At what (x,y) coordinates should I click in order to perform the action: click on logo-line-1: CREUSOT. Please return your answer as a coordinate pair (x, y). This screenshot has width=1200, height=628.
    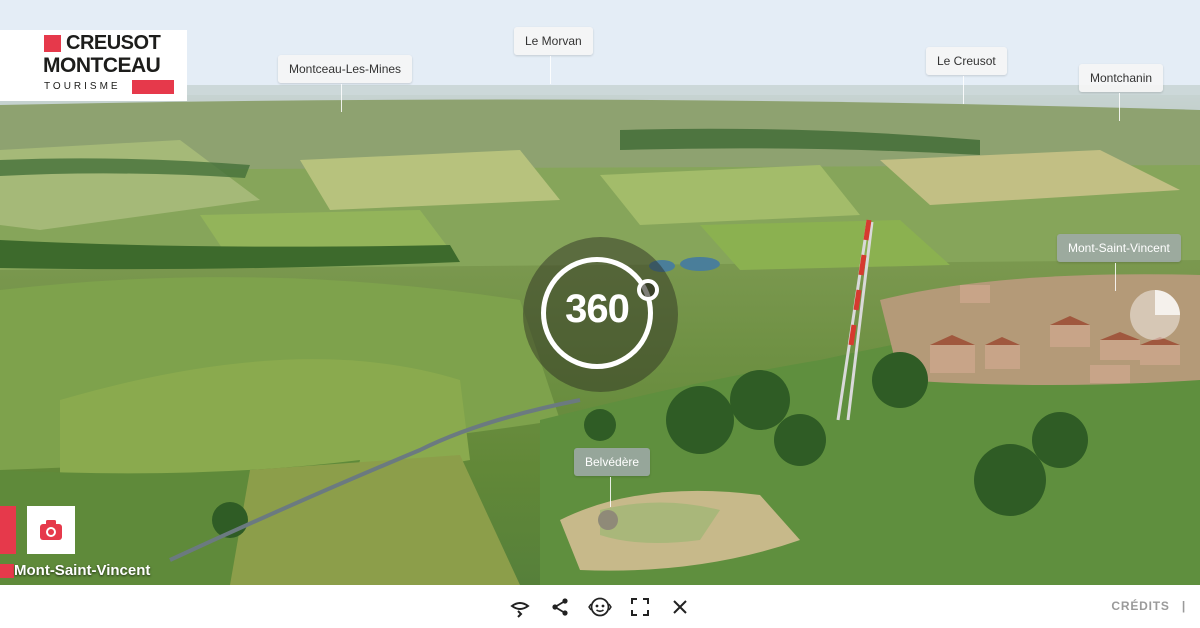
    Looking at the image, I should click on (113, 43).